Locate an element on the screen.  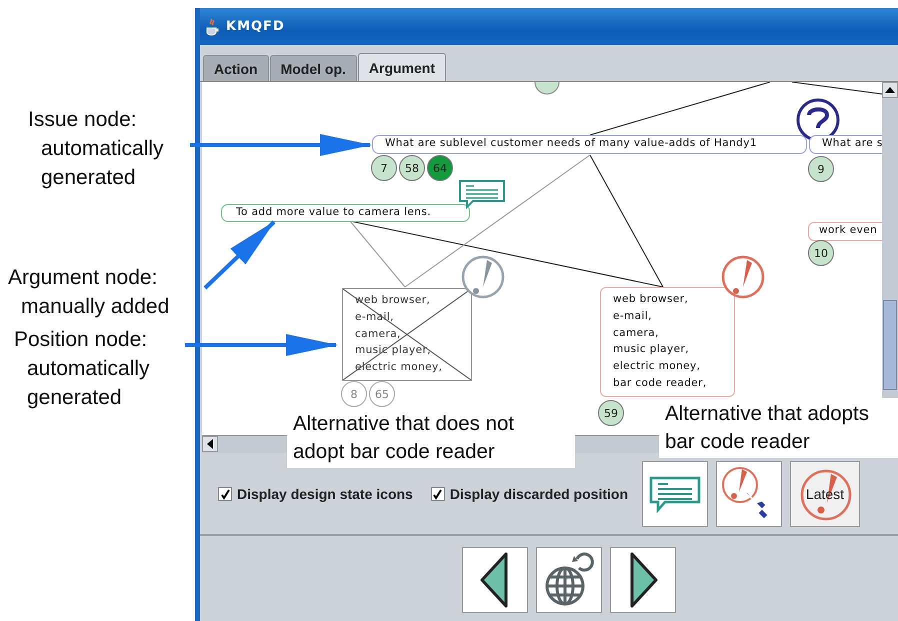
tab: Argument is located at coordinates (402, 67).